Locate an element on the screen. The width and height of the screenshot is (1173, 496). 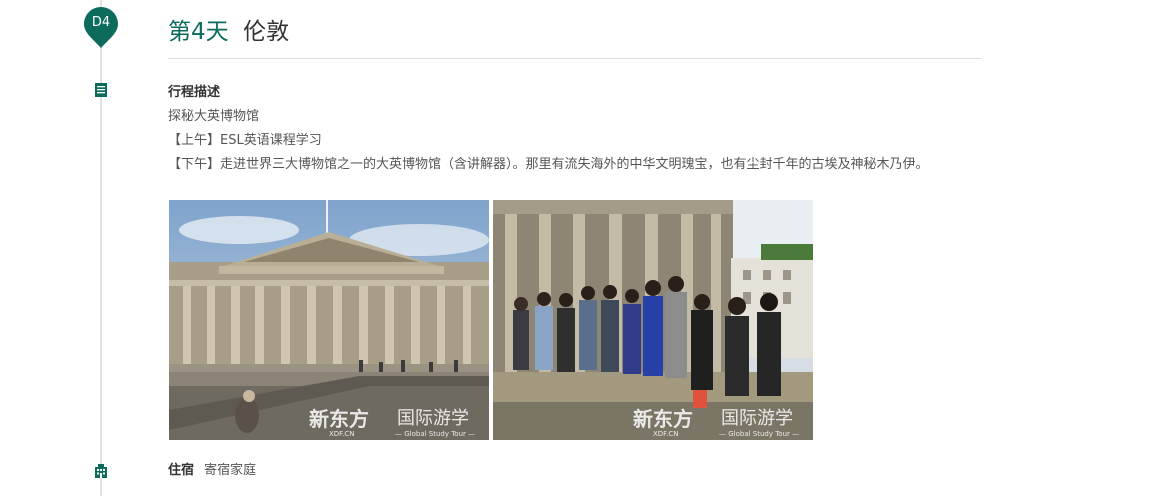
day-marker-label: D4 is located at coordinates (101, 22).